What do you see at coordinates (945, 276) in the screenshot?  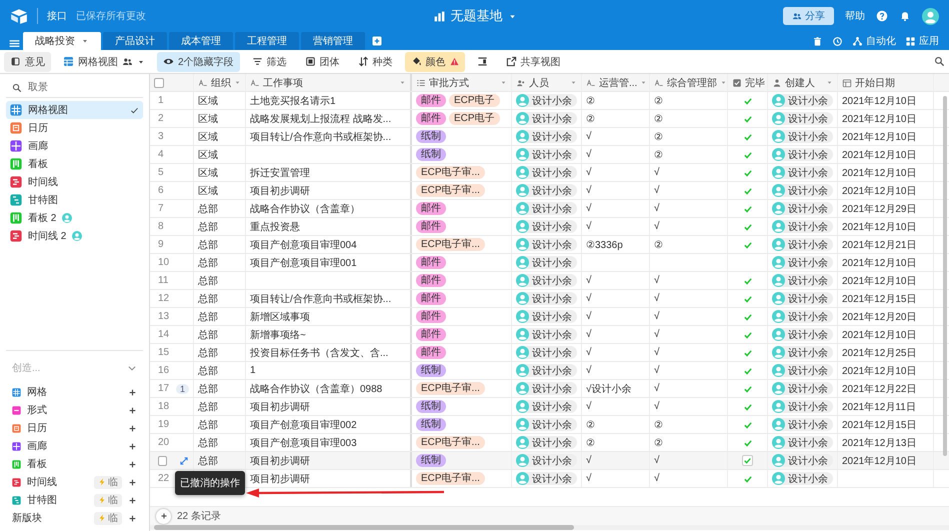 I see `vertical-scrollbar` at bounding box center [945, 276].